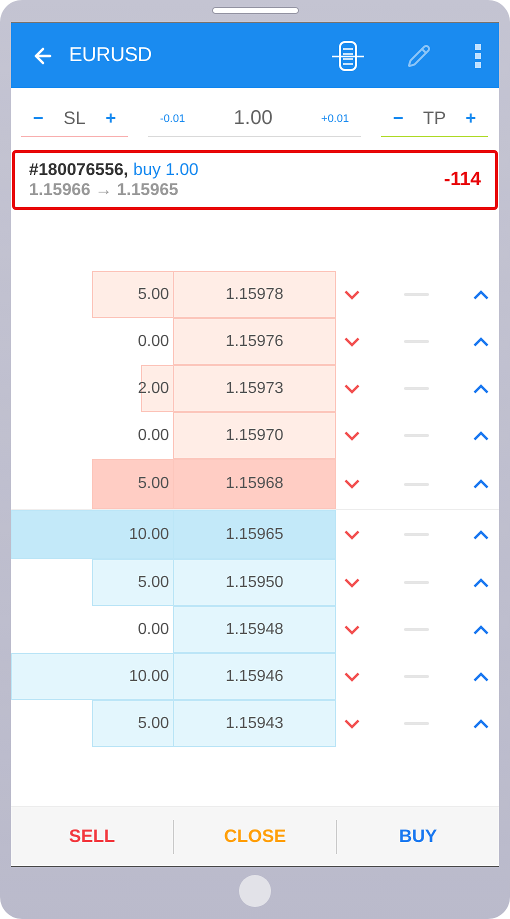  Describe the element at coordinates (348, 55) in the screenshot. I see `depth-icon` at that location.